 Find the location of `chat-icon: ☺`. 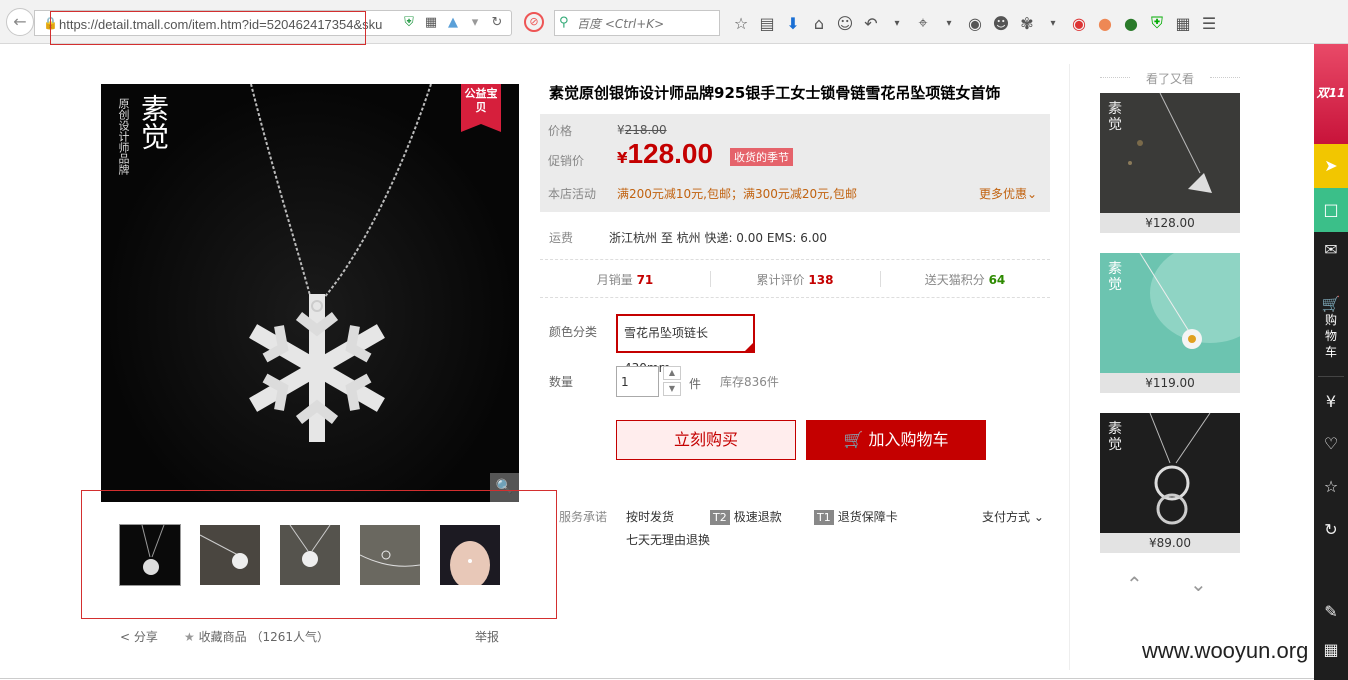

chat-icon: ☺ is located at coordinates (845, 23).